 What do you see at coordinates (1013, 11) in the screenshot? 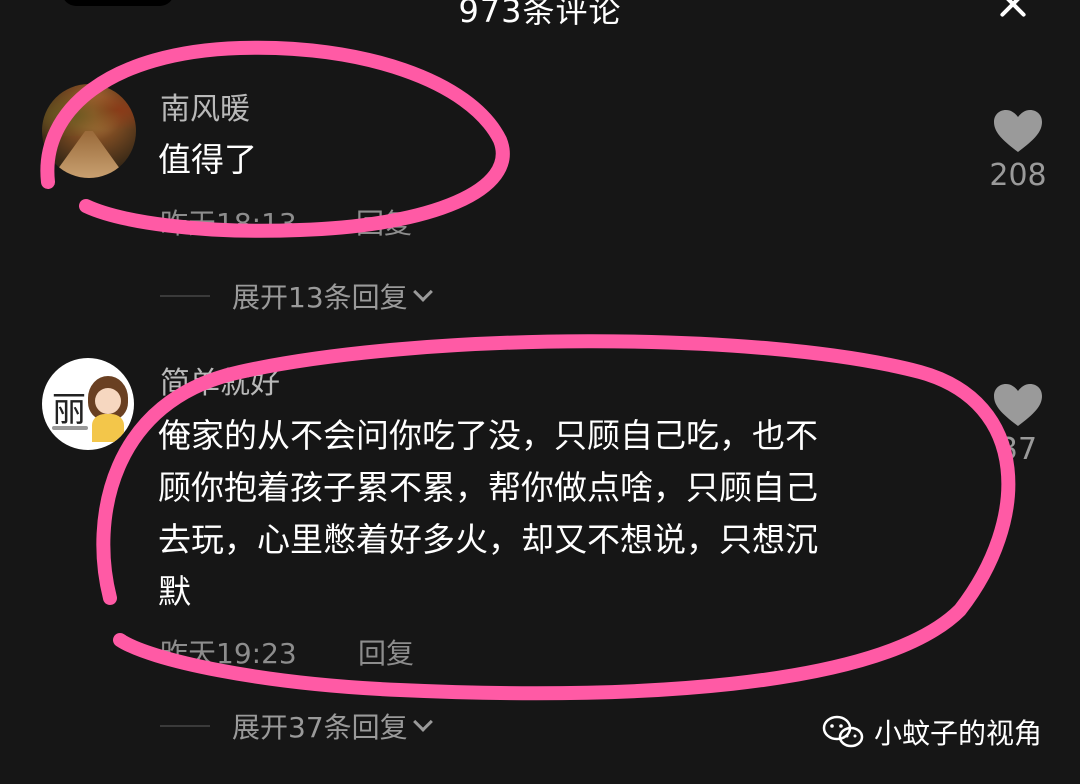
I see `close-icon` at bounding box center [1013, 11].